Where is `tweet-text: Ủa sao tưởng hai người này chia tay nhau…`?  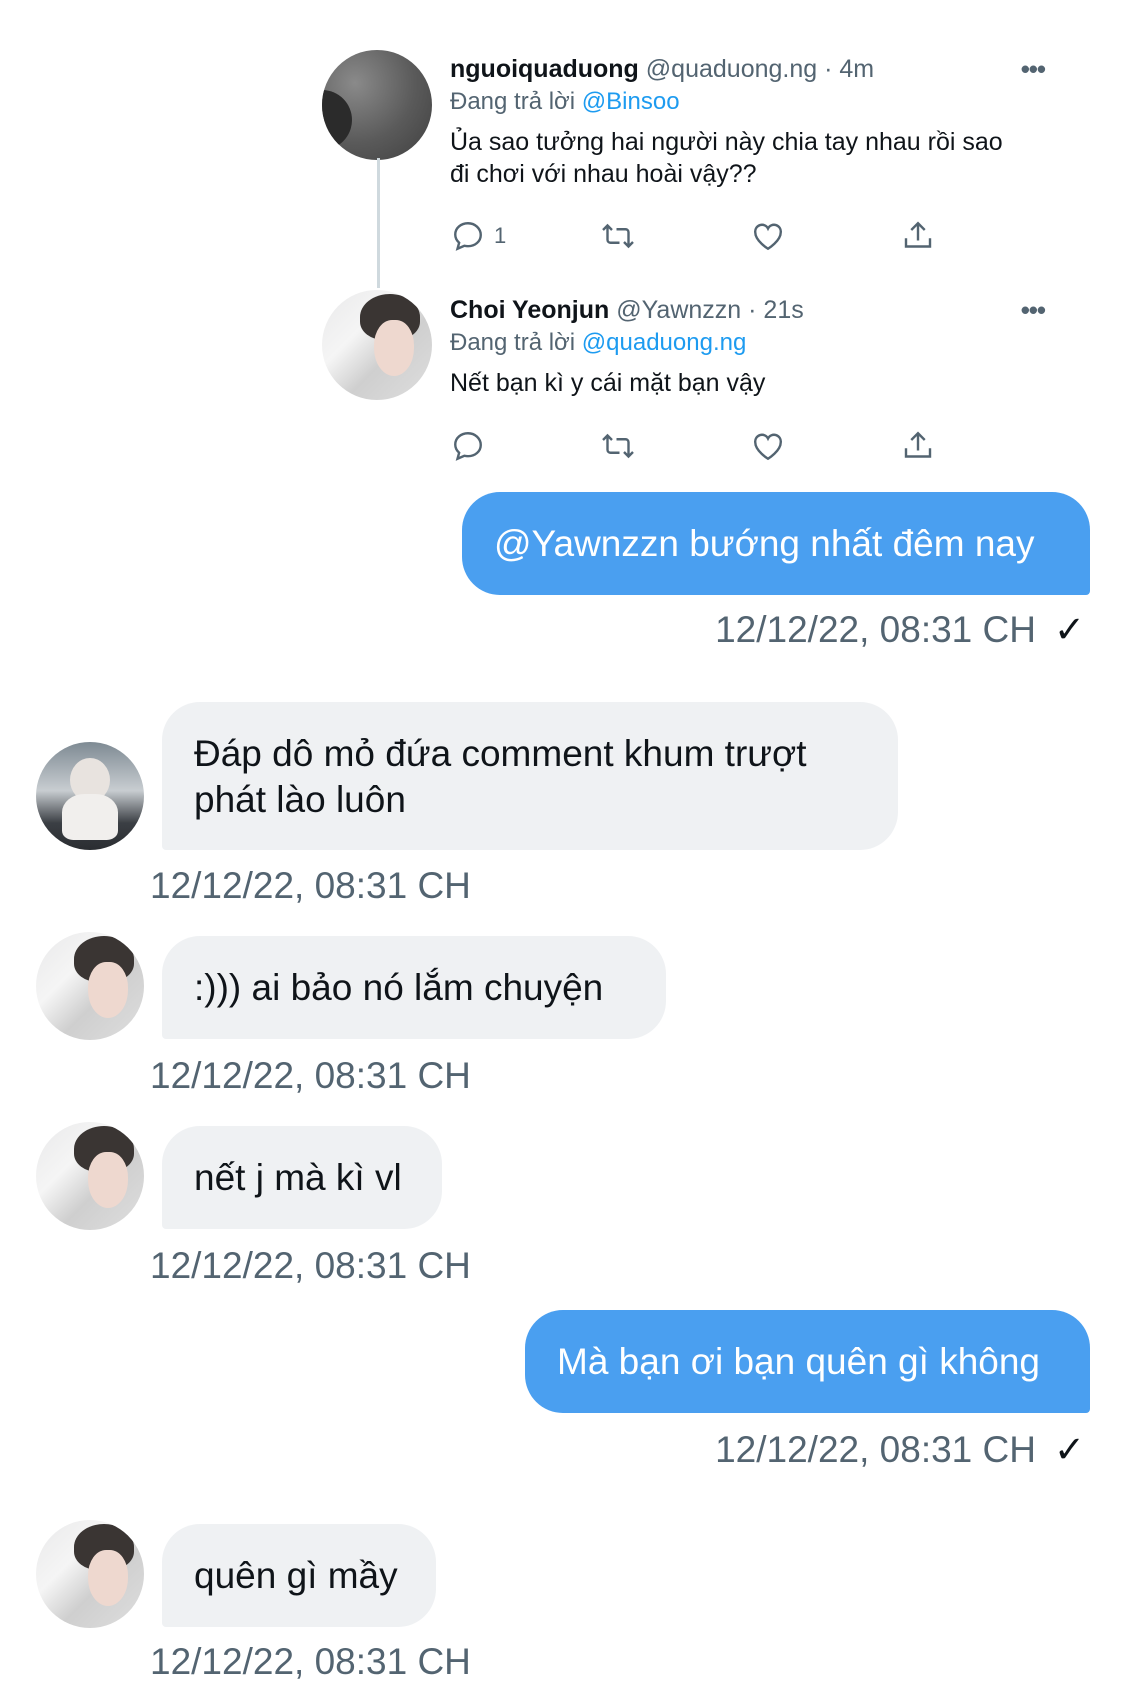 tweet-text: Ủa sao tưởng hai người này chia tay nhau… is located at coordinates (757, 158).